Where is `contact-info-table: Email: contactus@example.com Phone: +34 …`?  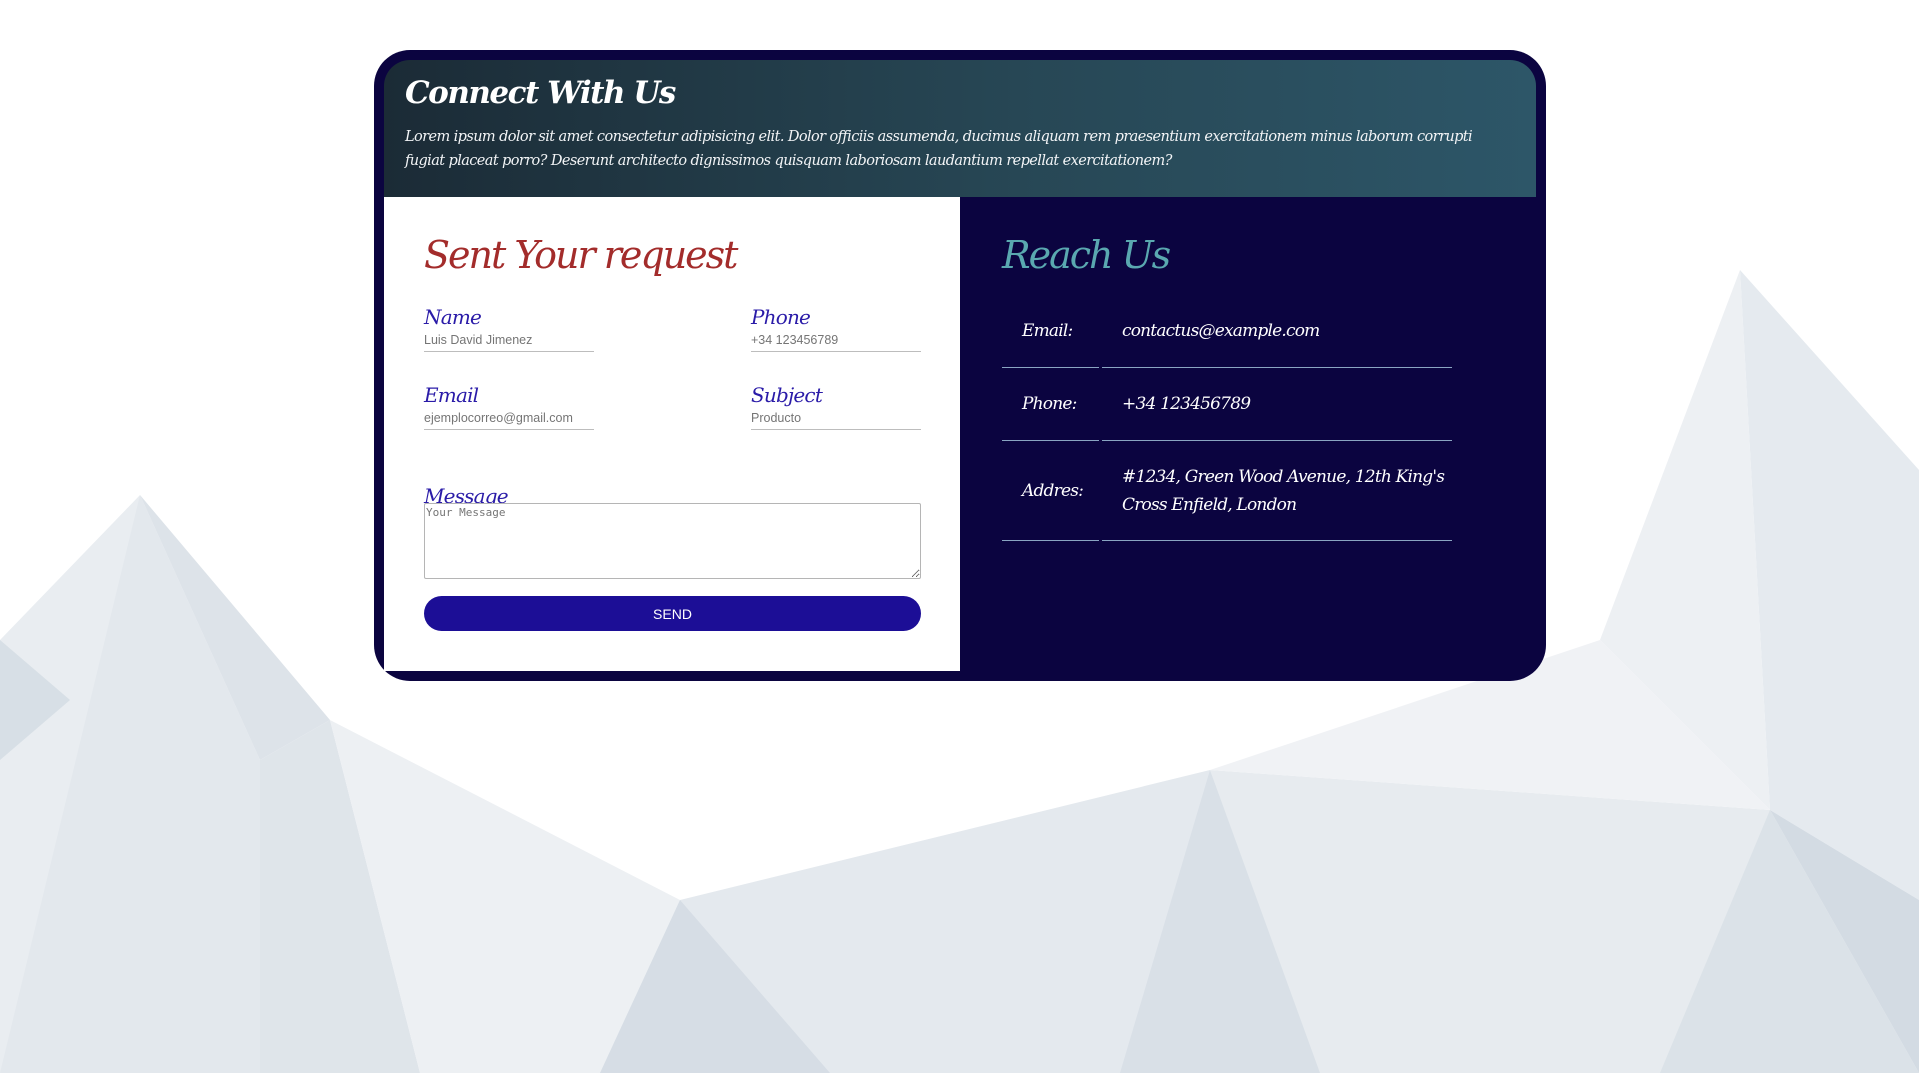
contact-info-table: Email: contactus@example.com Phone: +34 … is located at coordinates (1227, 418).